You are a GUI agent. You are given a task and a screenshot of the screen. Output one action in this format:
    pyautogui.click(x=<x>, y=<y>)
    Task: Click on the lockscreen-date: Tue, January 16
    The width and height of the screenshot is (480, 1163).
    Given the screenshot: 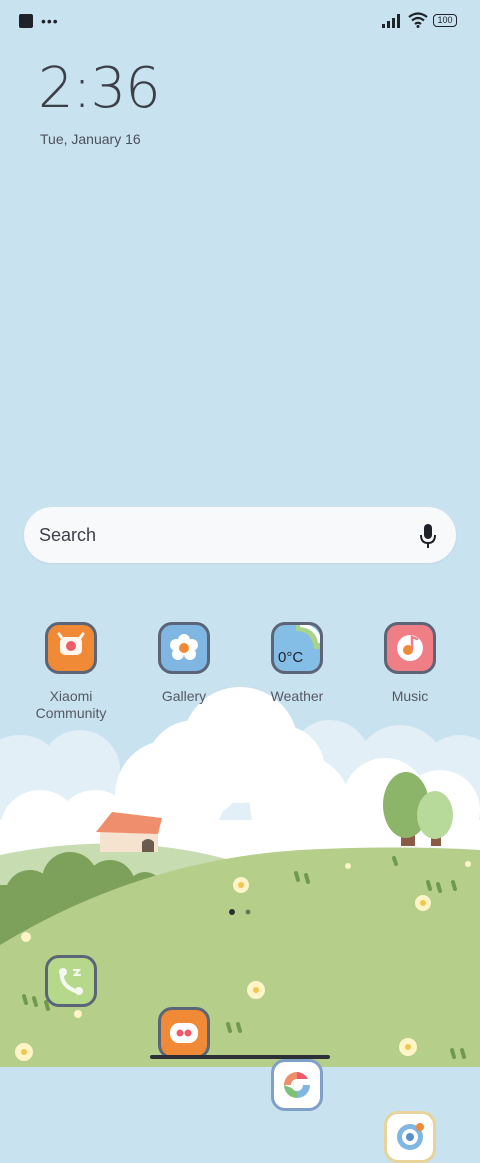 What is the action you would take?
    pyautogui.click(x=90, y=139)
    